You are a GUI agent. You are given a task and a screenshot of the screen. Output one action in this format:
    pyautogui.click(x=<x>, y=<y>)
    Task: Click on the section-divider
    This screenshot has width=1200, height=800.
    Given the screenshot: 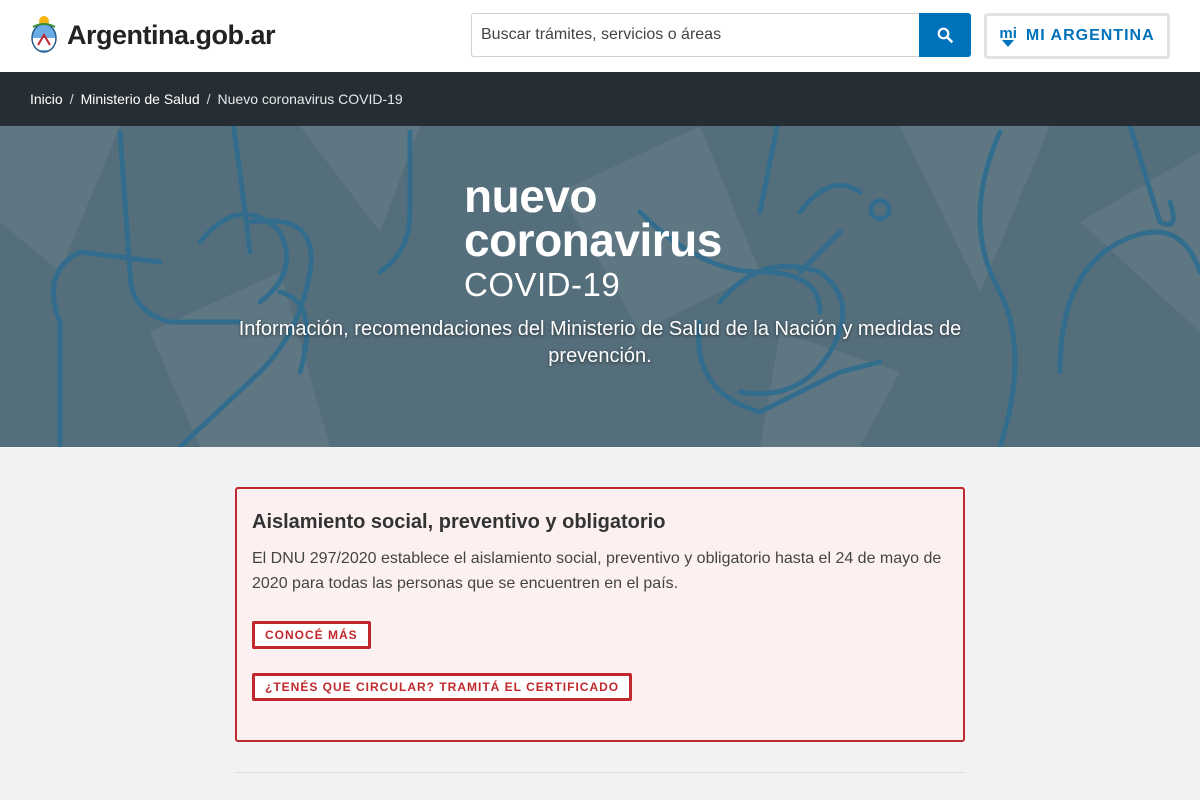 What is the action you would take?
    pyautogui.click(x=600, y=772)
    